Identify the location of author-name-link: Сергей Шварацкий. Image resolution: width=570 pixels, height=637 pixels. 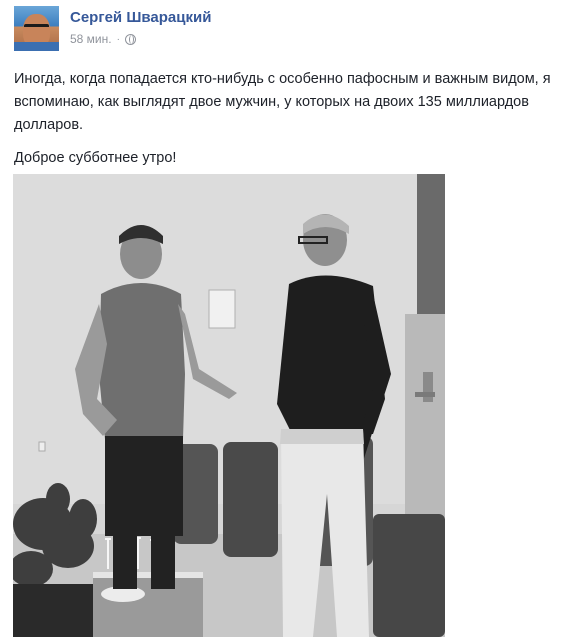
(140, 17).